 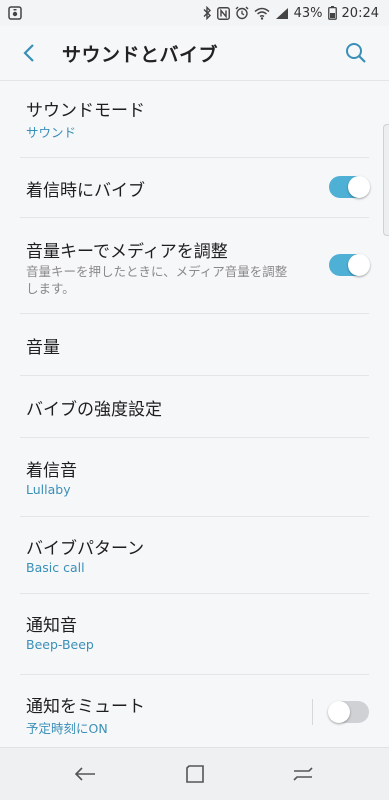 I want to click on search-button, so click(x=356, y=53).